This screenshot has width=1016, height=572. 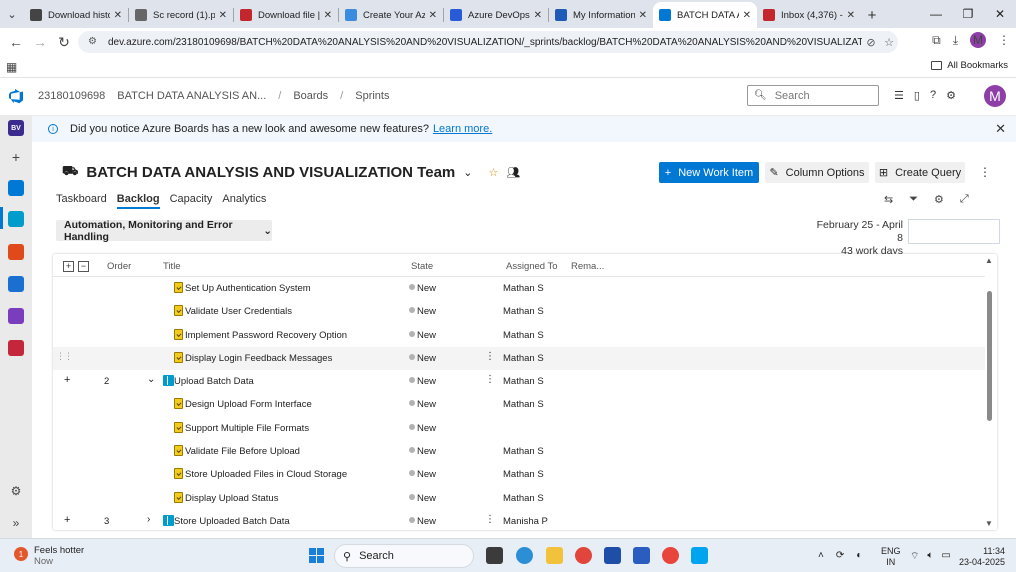 What do you see at coordinates (404, 556) in the screenshot?
I see `taskbar-search: ⚲ Search` at bounding box center [404, 556].